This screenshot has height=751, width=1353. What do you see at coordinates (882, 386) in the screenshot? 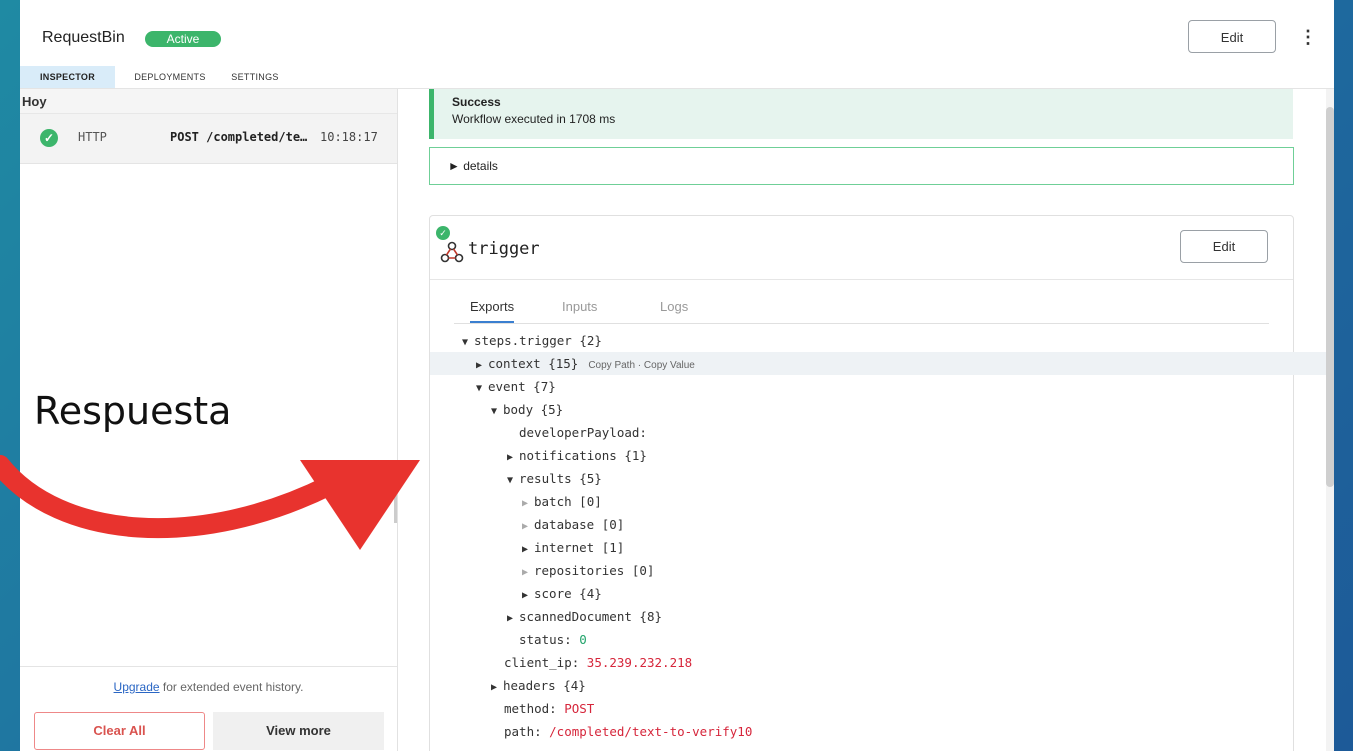
I see `tree-node: ▼ event {7}` at bounding box center [882, 386].